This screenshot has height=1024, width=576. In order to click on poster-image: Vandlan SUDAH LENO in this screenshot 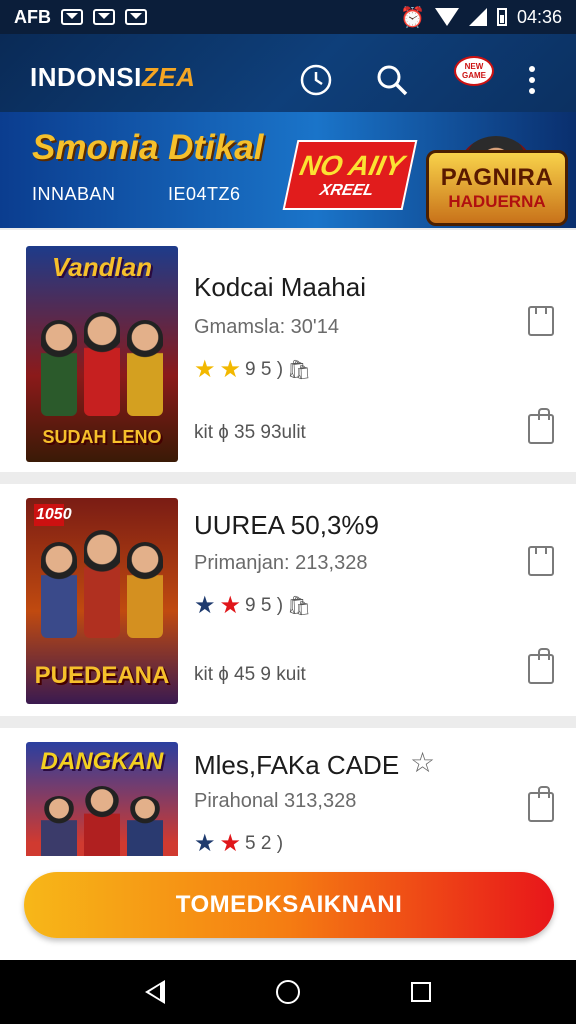, I will do `click(102, 354)`.